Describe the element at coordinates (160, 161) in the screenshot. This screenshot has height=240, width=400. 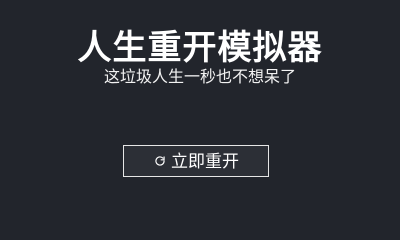
I see `refresh-icon` at that location.